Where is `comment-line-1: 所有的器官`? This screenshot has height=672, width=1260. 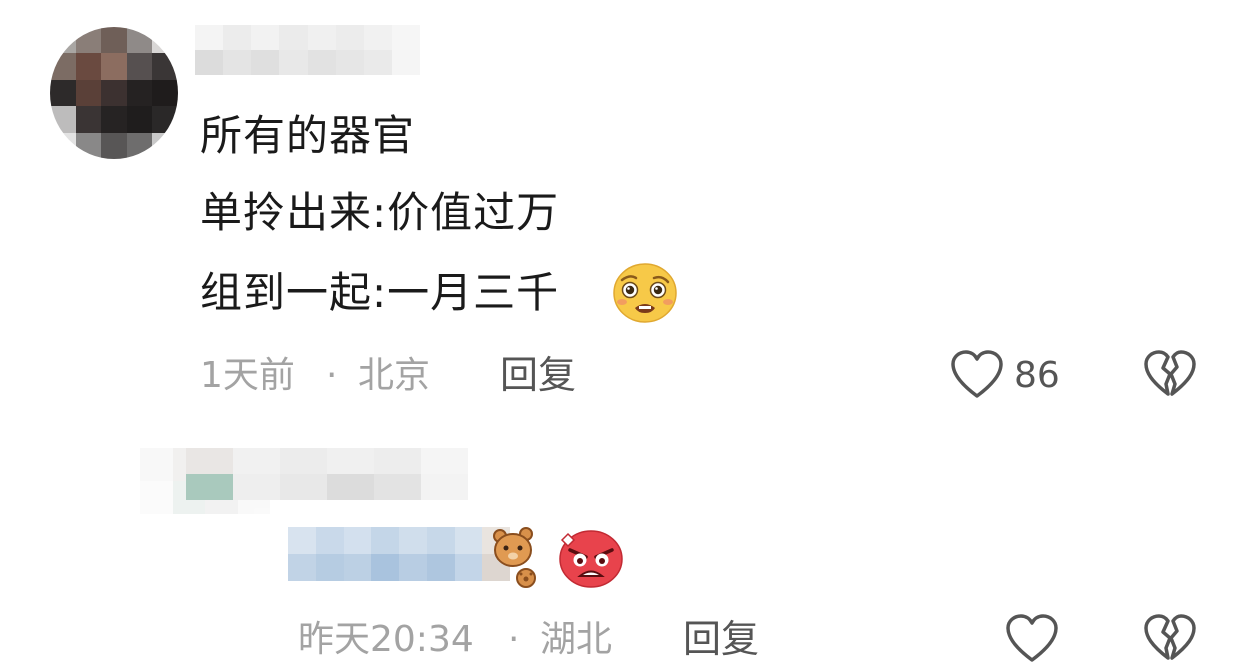 comment-line-1: 所有的器官 is located at coordinates (308, 135).